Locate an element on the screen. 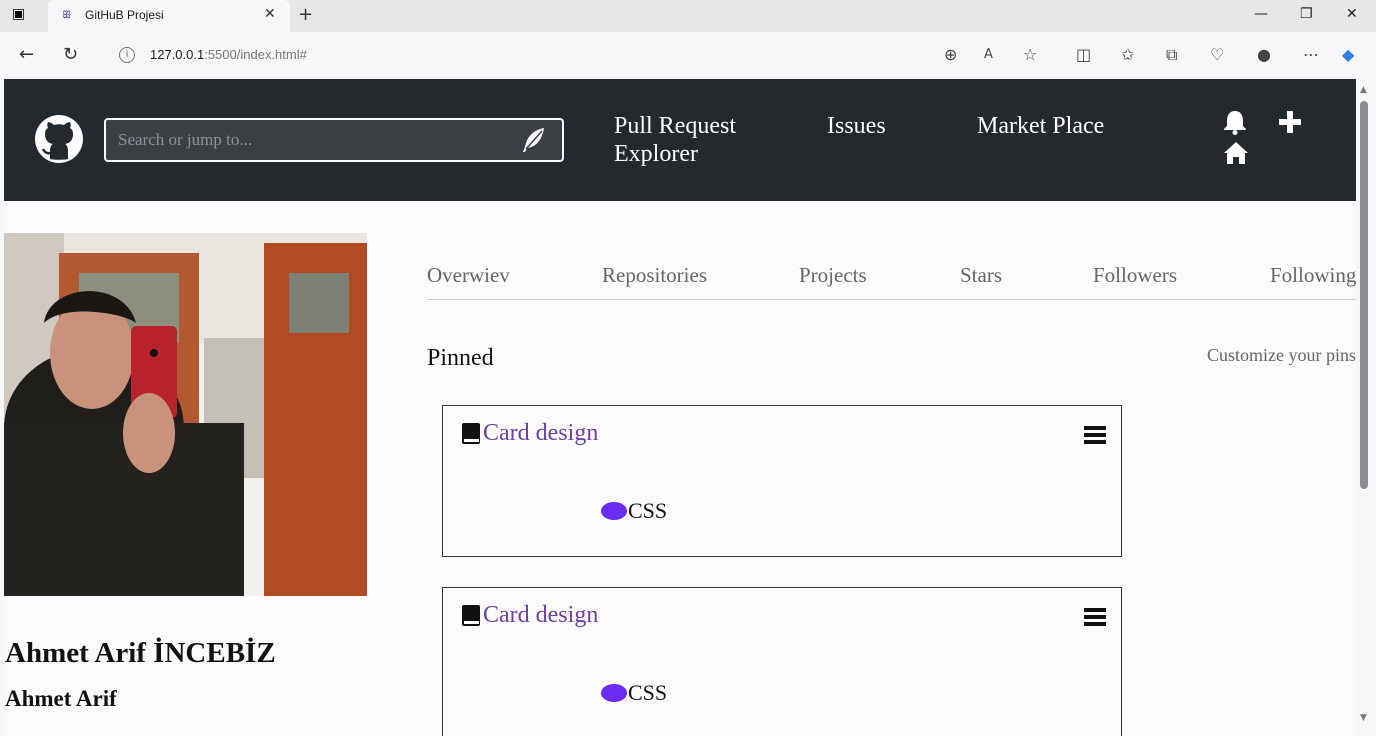 Image resolution: width=1376 pixels, height=736 pixels. tab-following: Following is located at coordinates (1313, 275).